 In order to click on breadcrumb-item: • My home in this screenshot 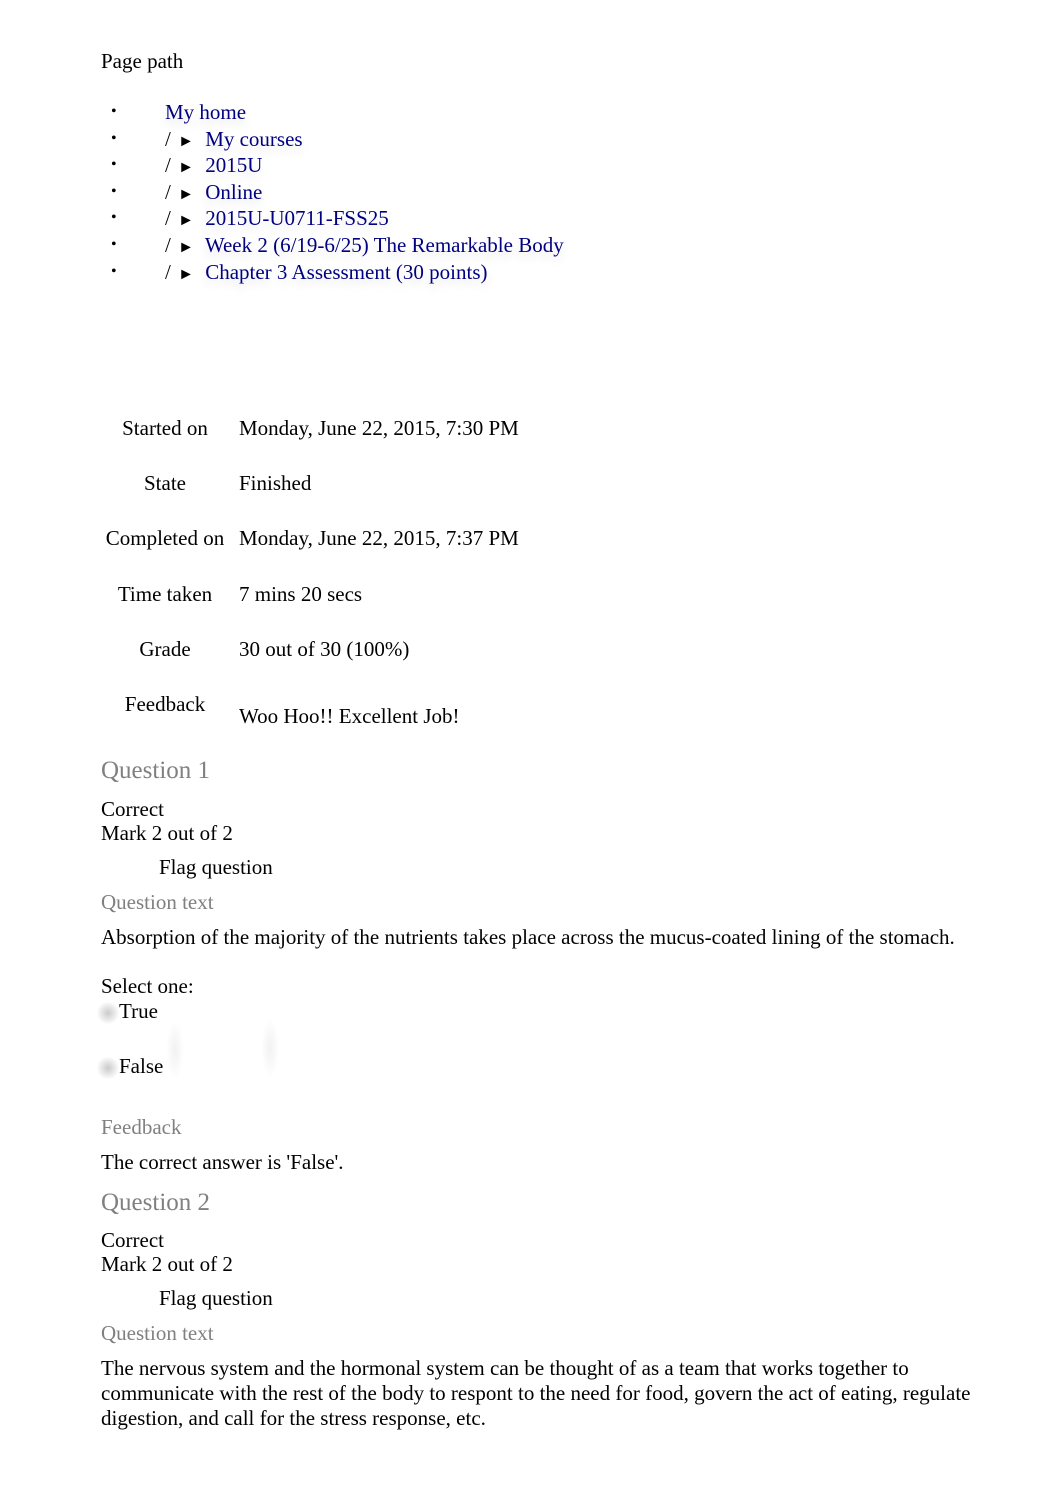, I will do `click(337, 112)`.